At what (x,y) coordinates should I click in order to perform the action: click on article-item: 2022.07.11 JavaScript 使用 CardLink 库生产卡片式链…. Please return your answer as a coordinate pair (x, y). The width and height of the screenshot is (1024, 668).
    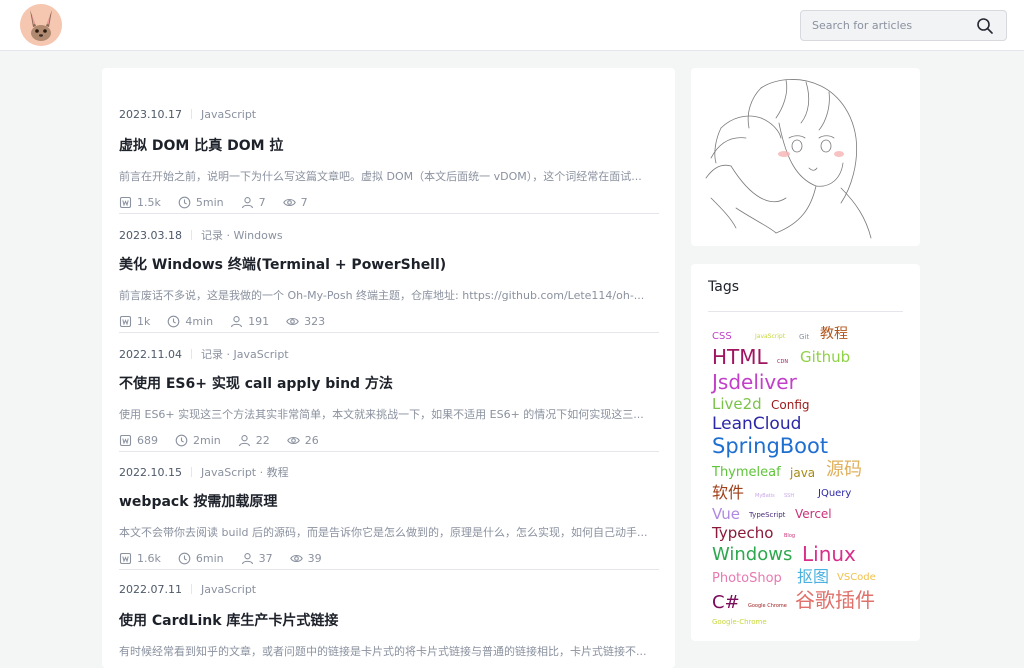
    Looking at the image, I should click on (388, 621).